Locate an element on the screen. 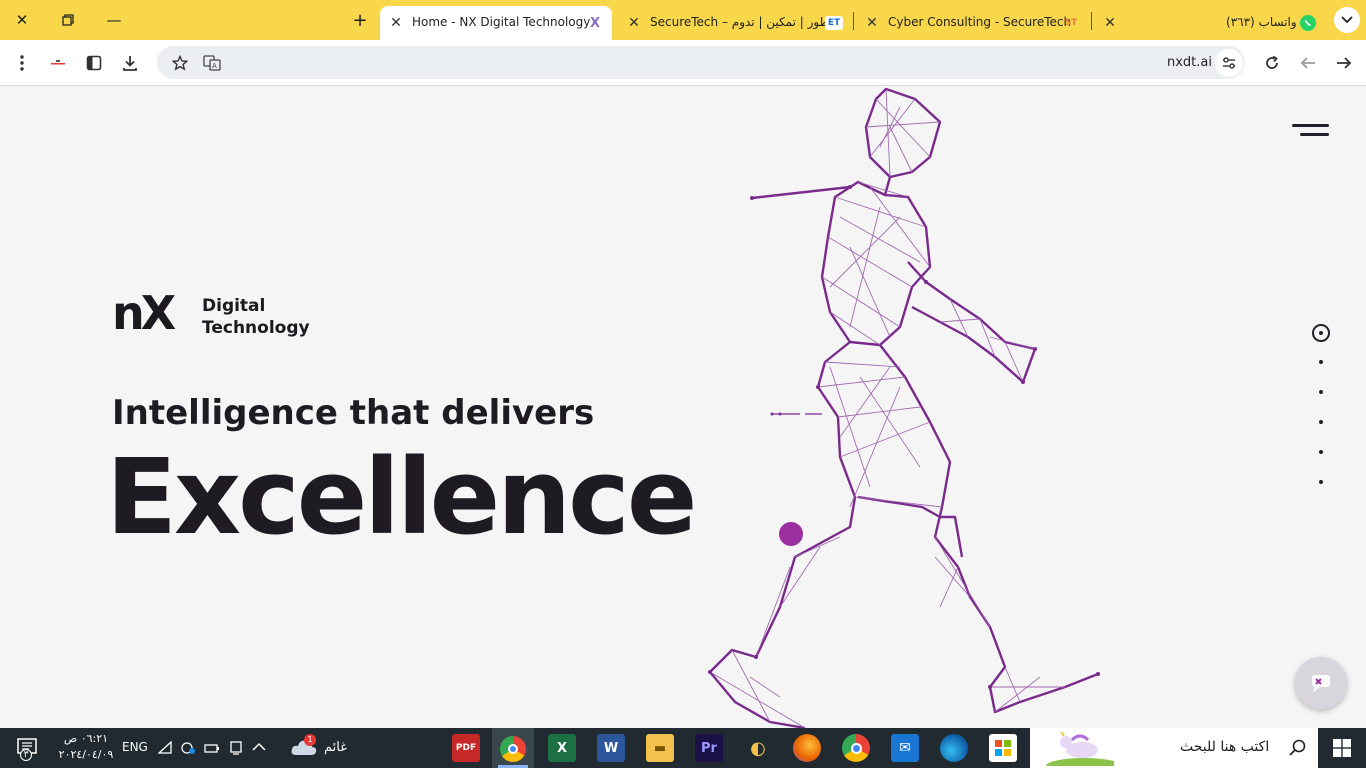  extension-icon is located at coordinates (58, 62).